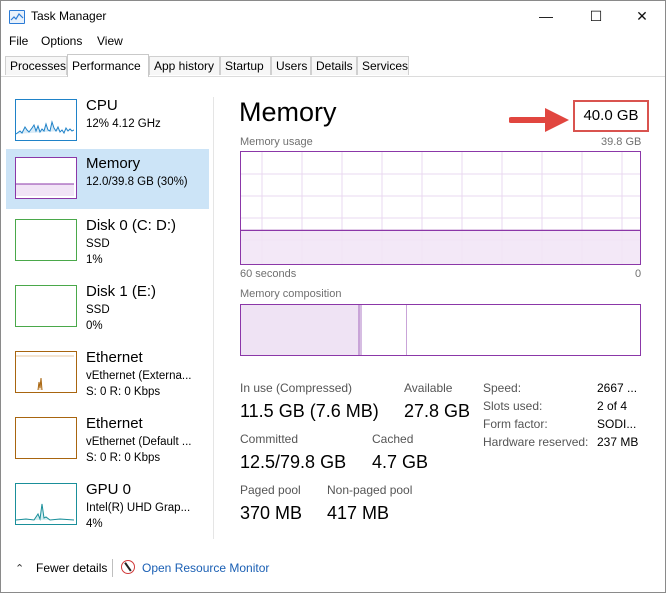 The height and width of the screenshot is (593, 666). What do you see at coordinates (137, 182) in the screenshot?
I see `sidebar-item-subtitle: 12.0/39.8 GB (30%)` at bounding box center [137, 182].